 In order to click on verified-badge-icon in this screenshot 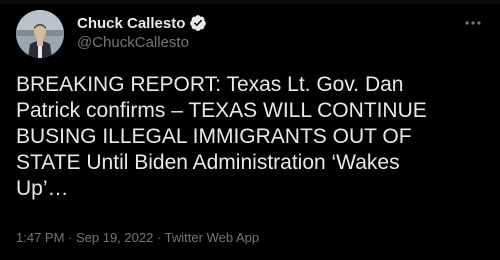, I will do `click(198, 23)`.